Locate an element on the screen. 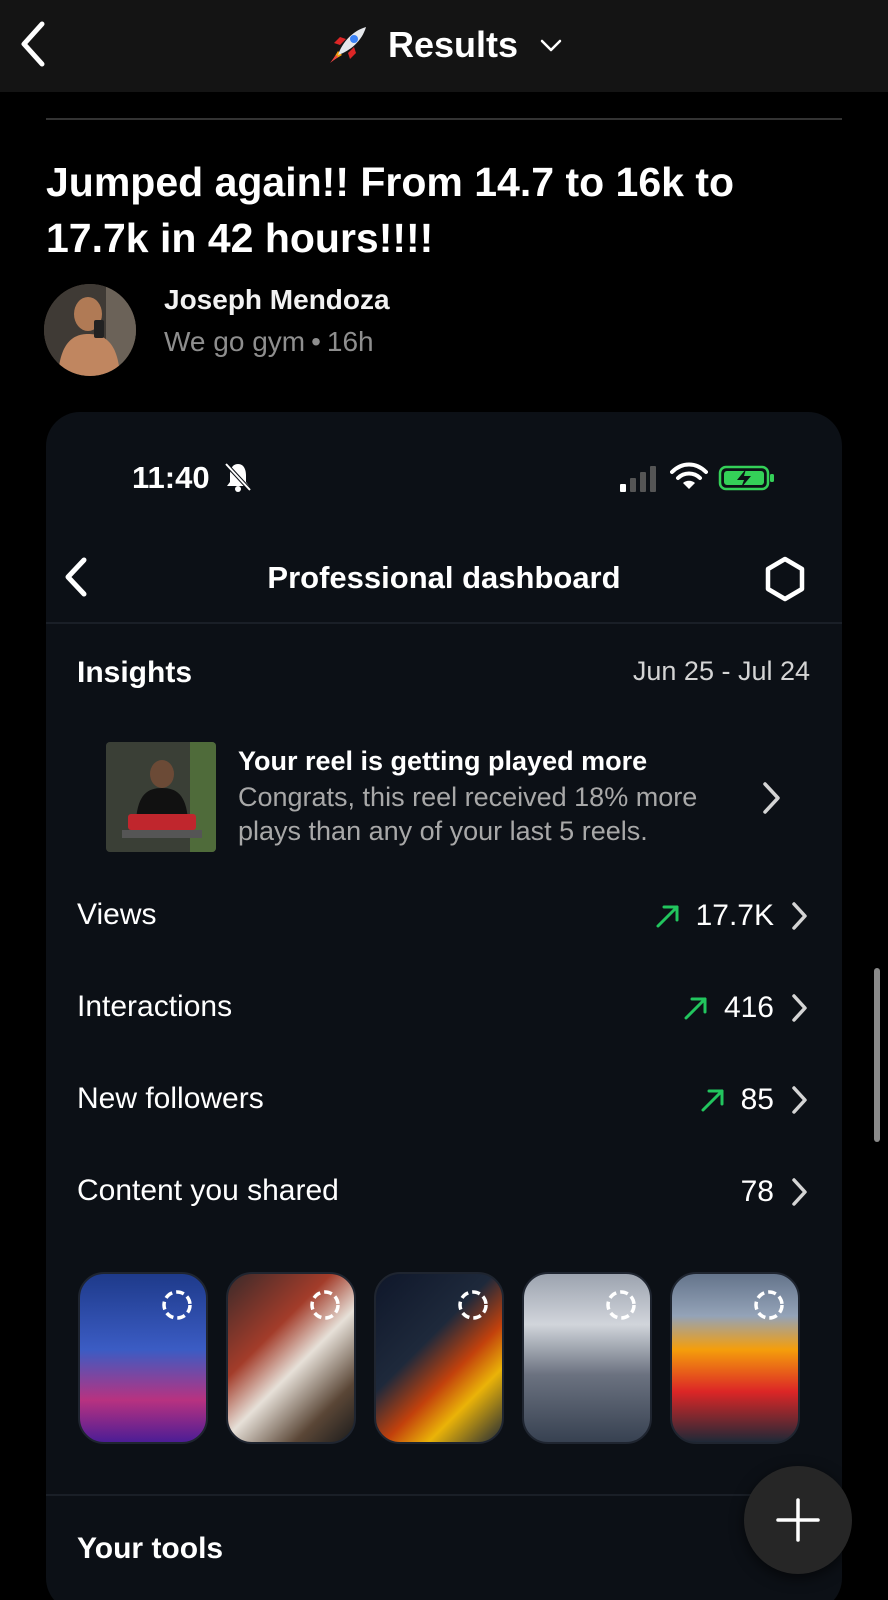 The width and height of the screenshot is (888, 1600). metric-value: 78 is located at coordinates (757, 1191).